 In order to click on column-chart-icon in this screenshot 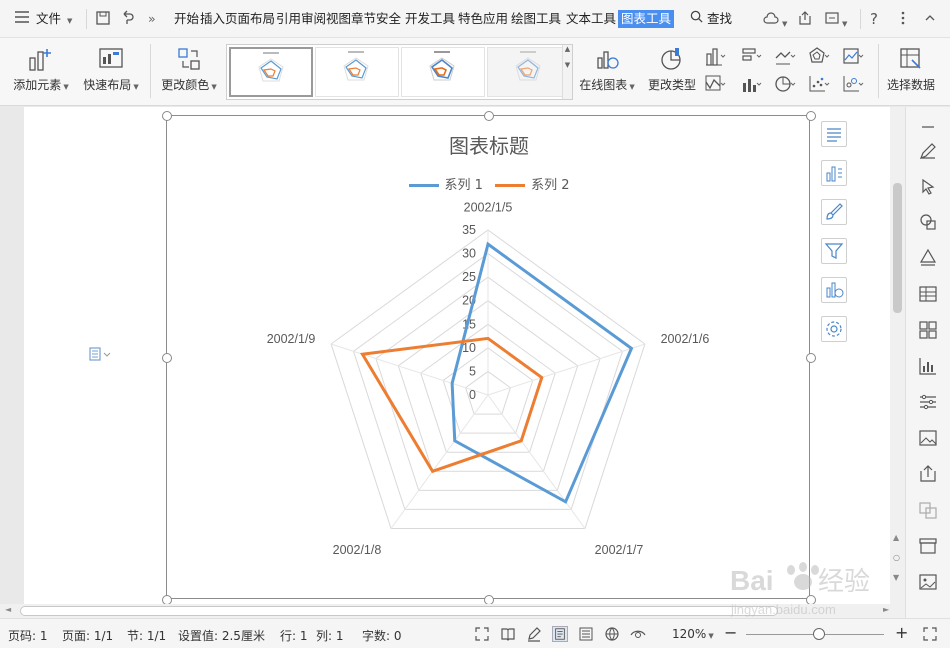, I will do `click(715, 57)`.